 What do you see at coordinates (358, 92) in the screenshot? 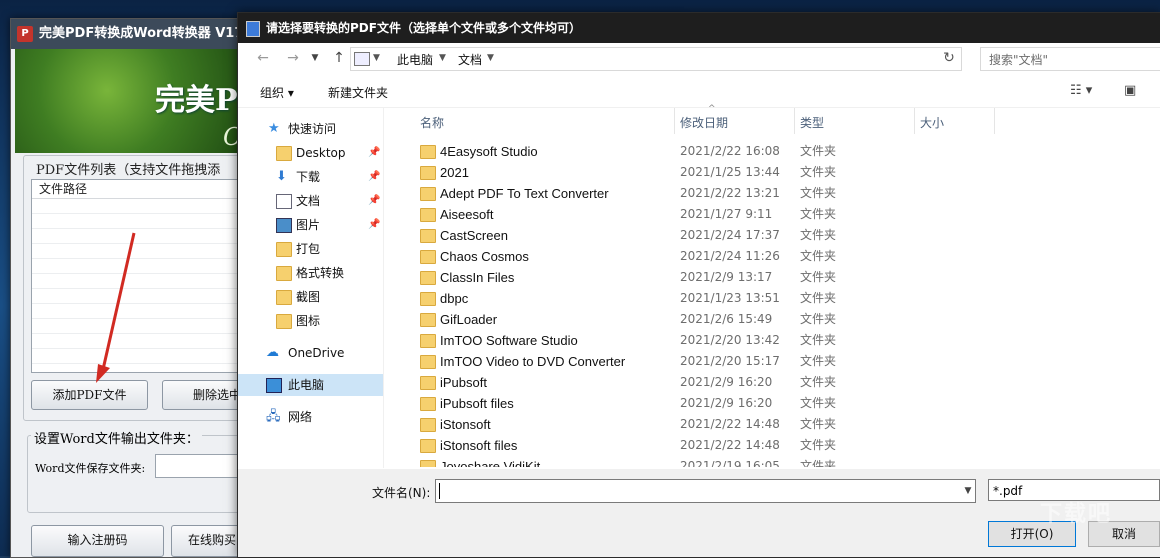
I see `new-folder-button: 新建文件夹` at bounding box center [358, 92].